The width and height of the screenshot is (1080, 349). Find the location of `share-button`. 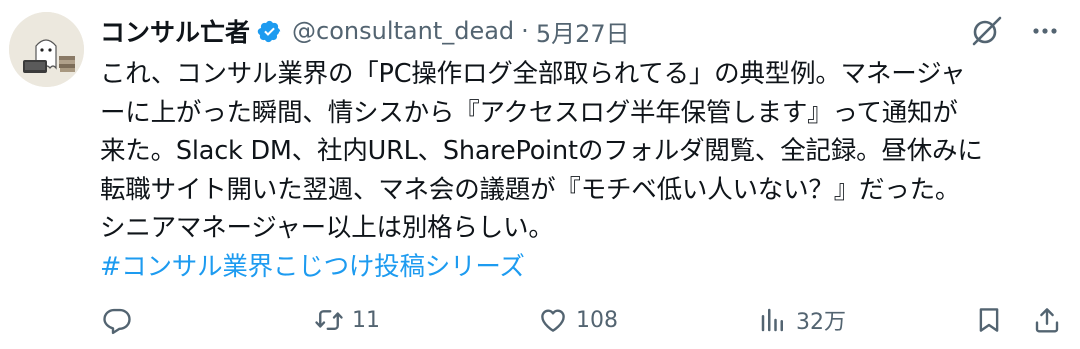

share-button is located at coordinates (1047, 320).